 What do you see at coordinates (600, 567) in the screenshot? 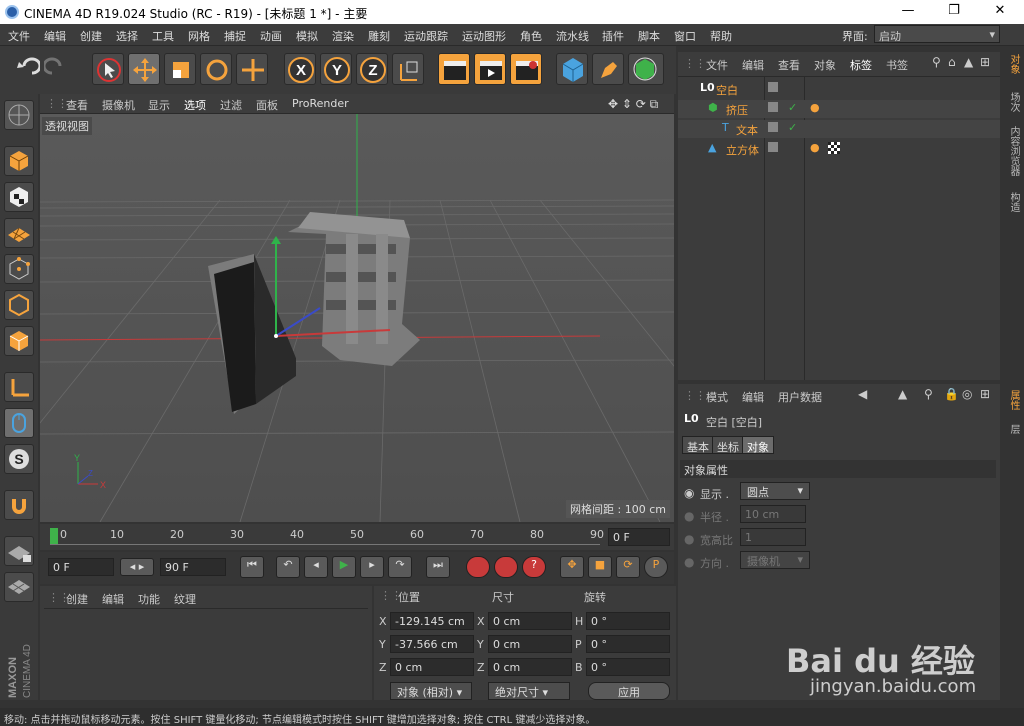
I see `key-scale-button: ■` at bounding box center [600, 567].